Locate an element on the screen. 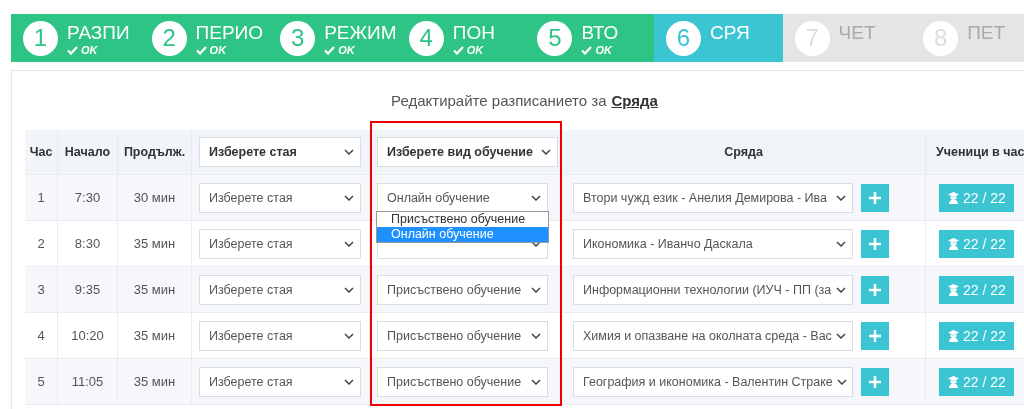 The image size is (1024, 409). start-cell: 9:35 is located at coordinates (88, 289).